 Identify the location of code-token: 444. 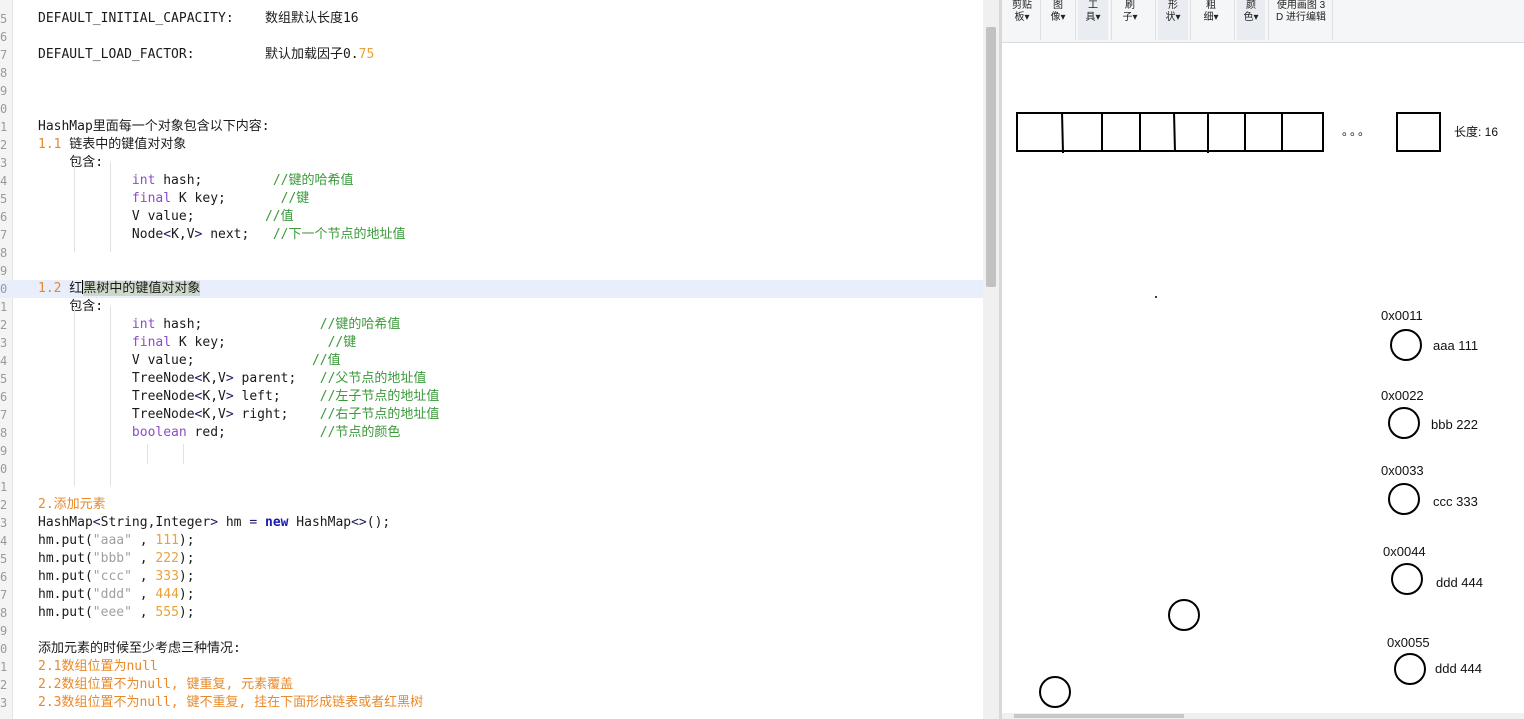
(167, 594).